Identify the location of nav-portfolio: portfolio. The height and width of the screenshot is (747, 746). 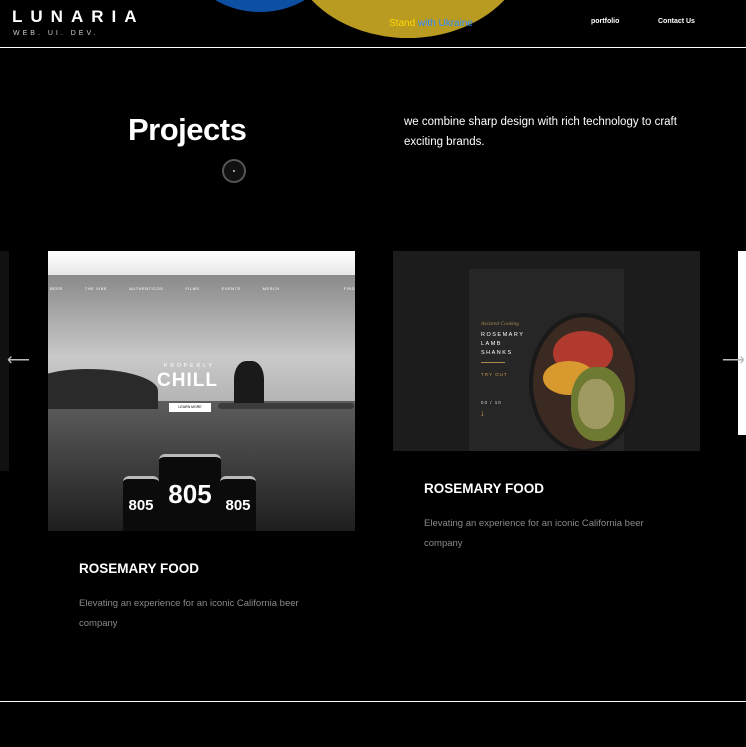
(605, 21).